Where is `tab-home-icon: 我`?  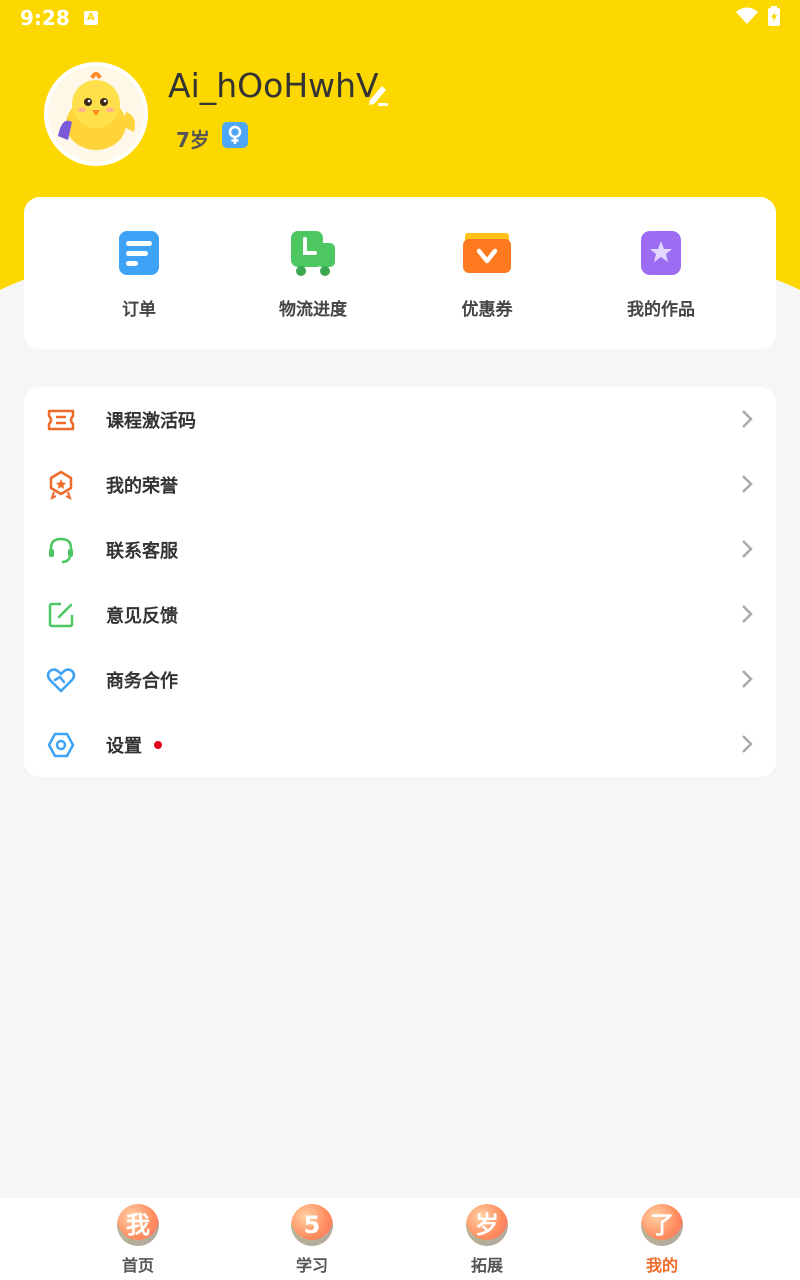 tab-home-icon: 我 is located at coordinates (138, 1225).